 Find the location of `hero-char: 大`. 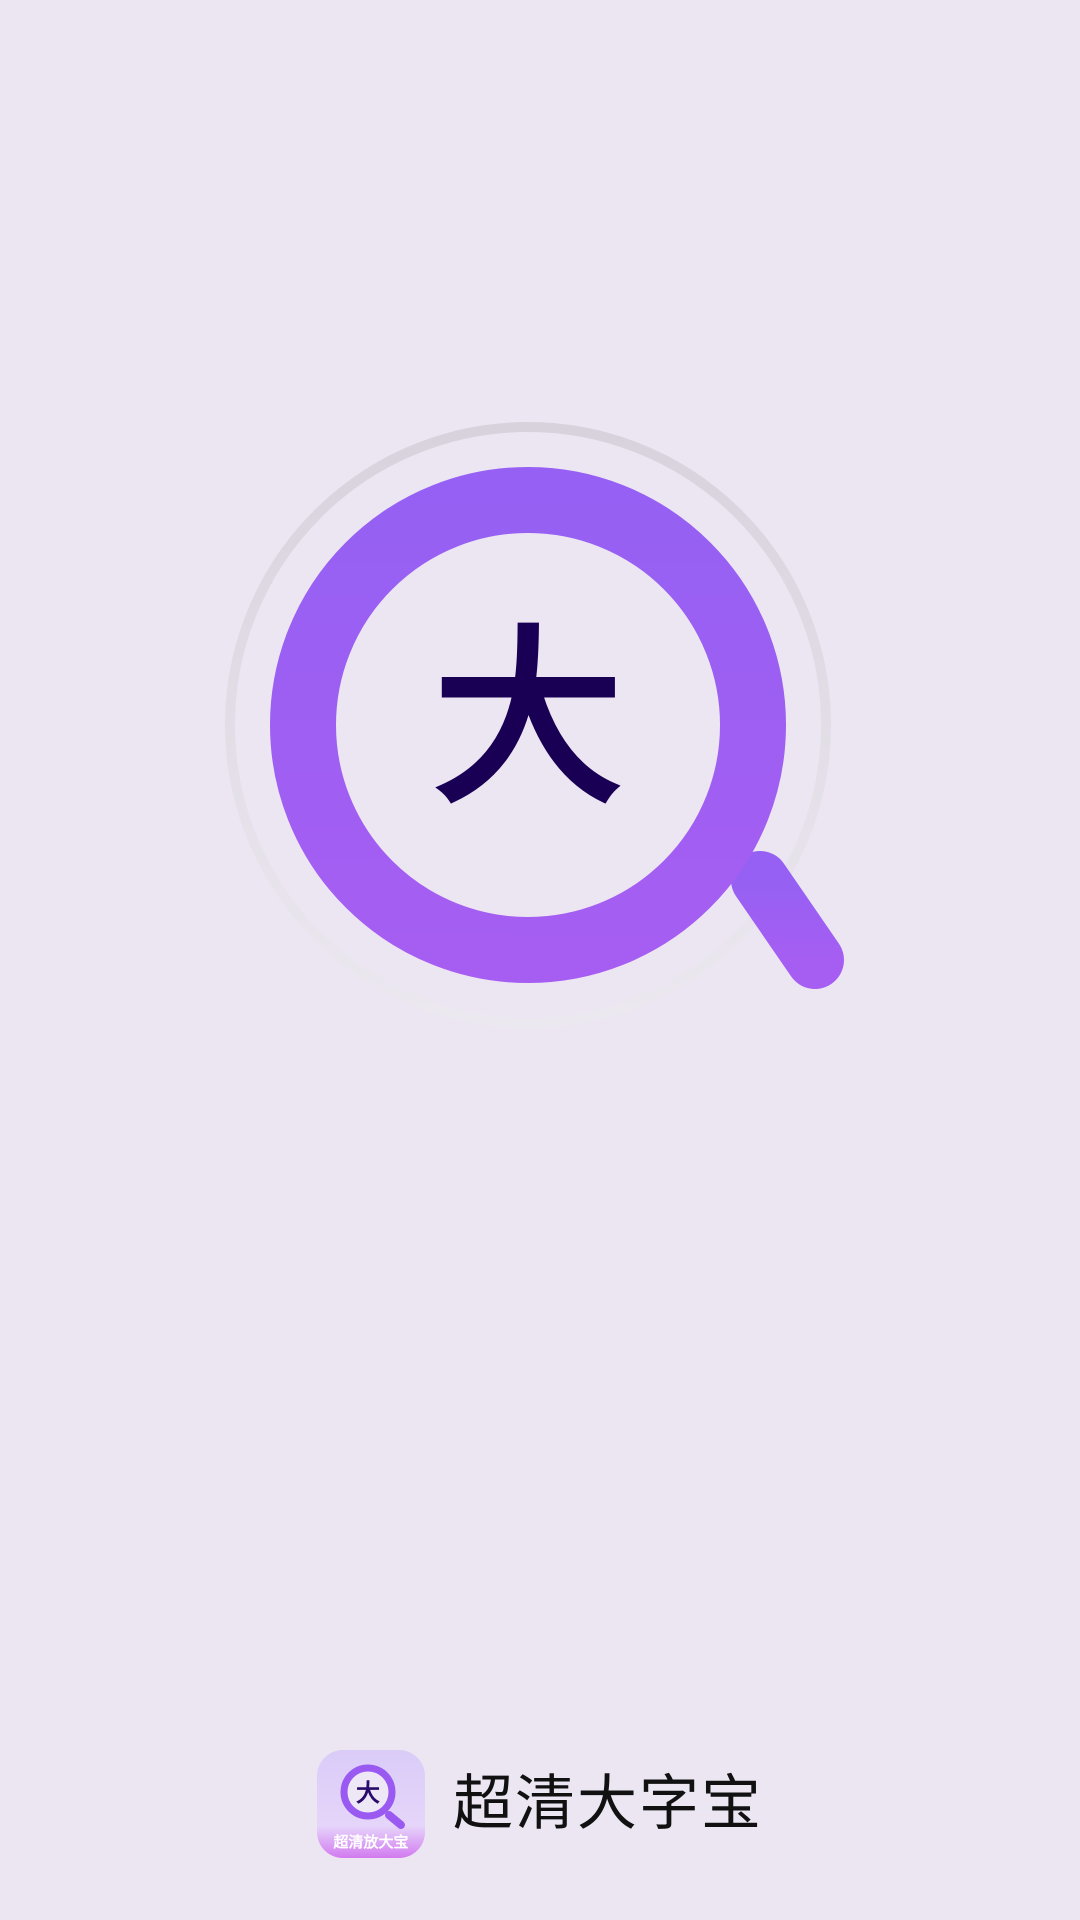

hero-char: 大 is located at coordinates (528, 719).